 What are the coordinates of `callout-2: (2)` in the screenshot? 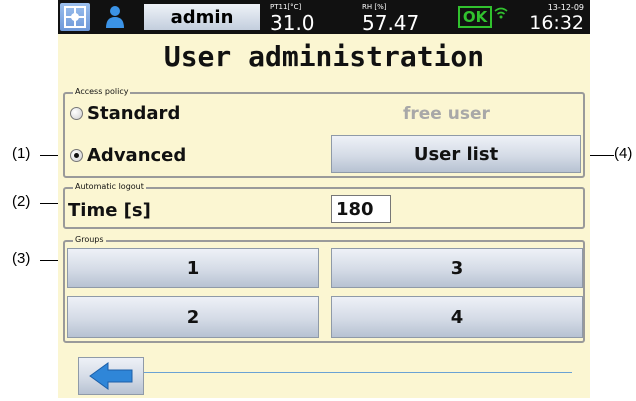 It's located at (21, 201).